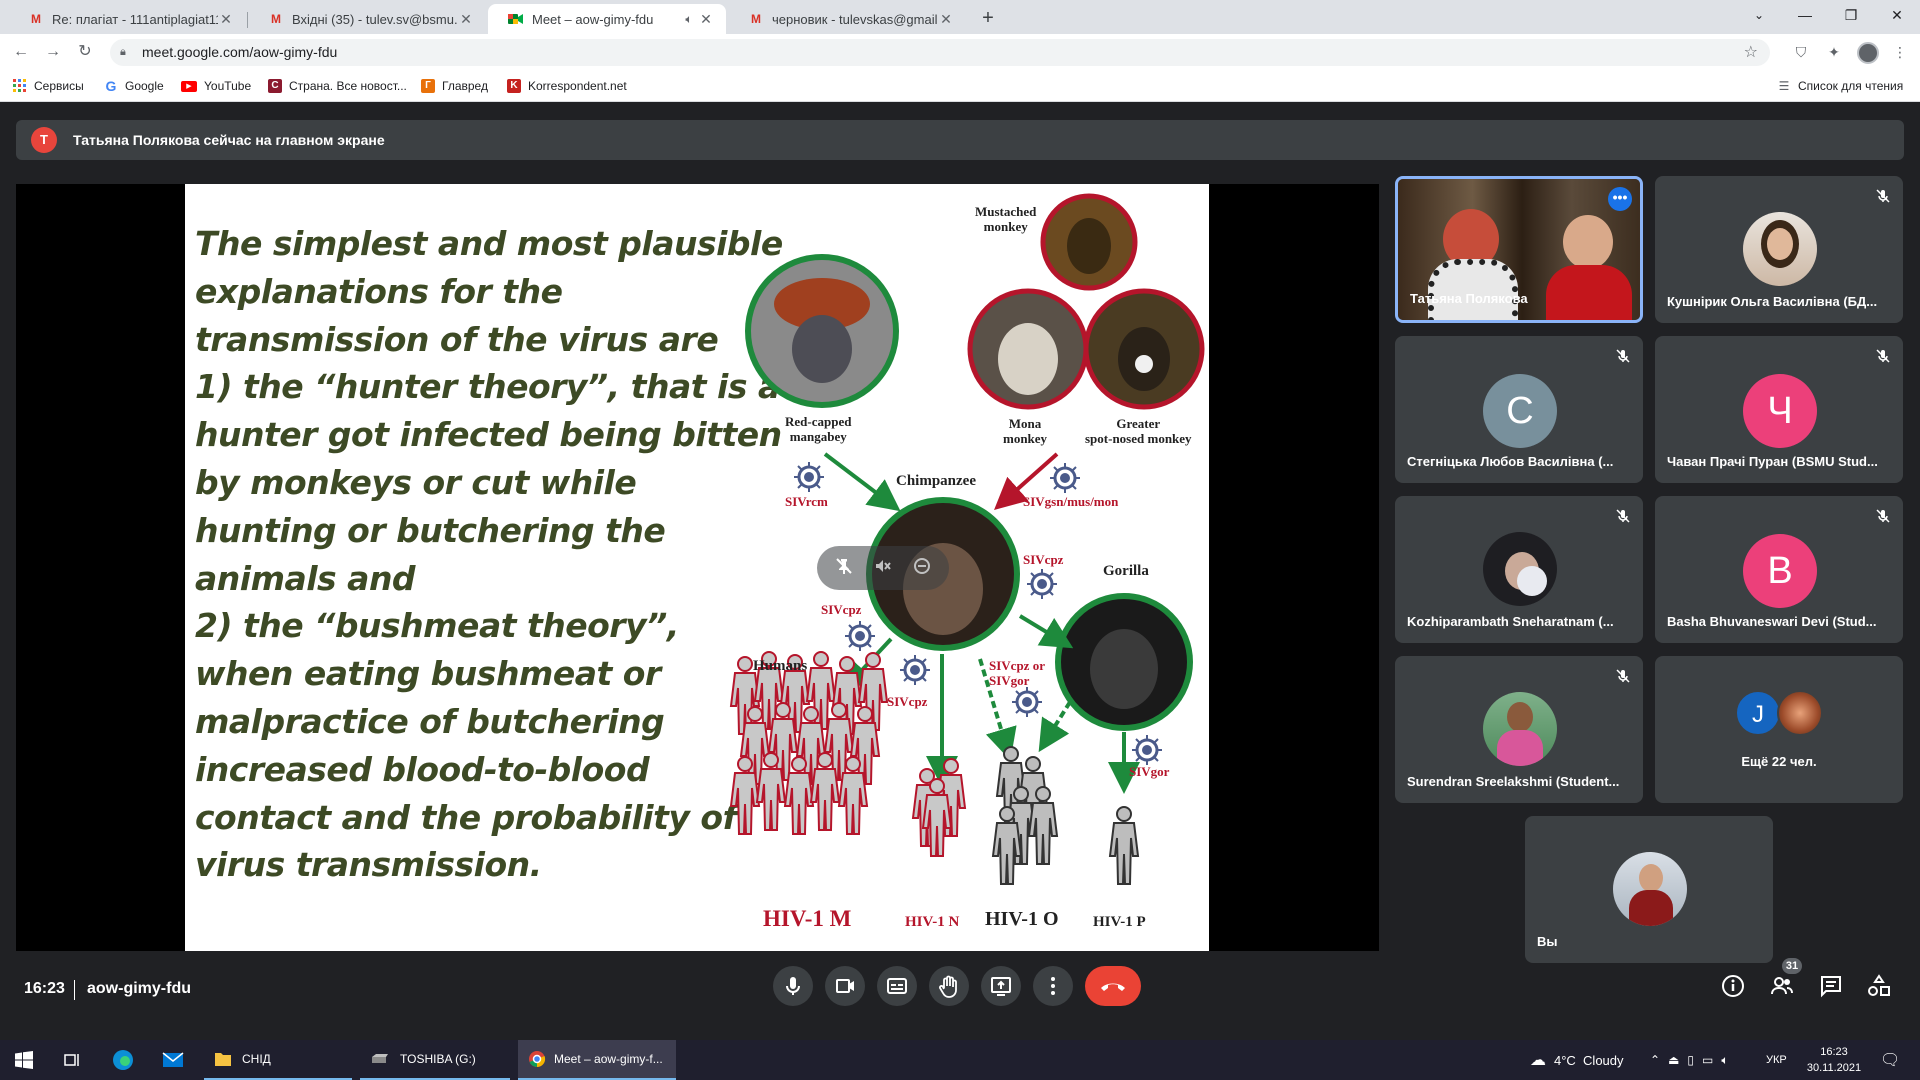 This screenshot has height=1080, width=1920. What do you see at coordinates (1834, 52) in the screenshot?
I see `extensions-puzzle-icon: ✦` at bounding box center [1834, 52].